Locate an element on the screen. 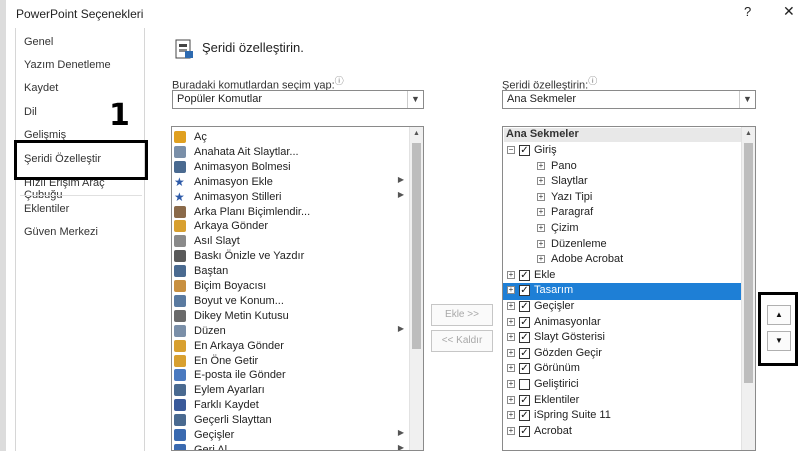 This screenshot has height=451, width=800. command-item: Eylem Ayarları is located at coordinates (290, 390).